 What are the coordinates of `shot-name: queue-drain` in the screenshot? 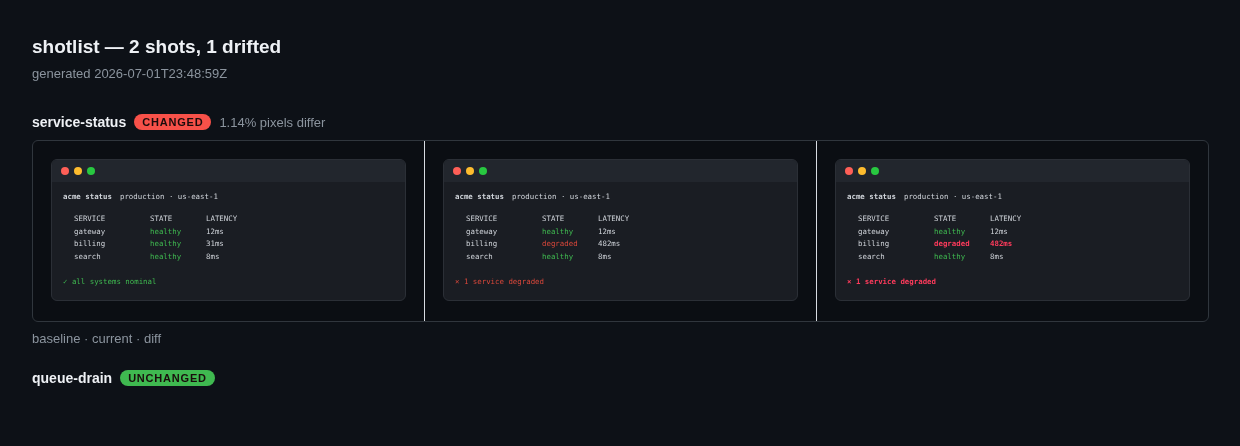 It's located at (72, 378).